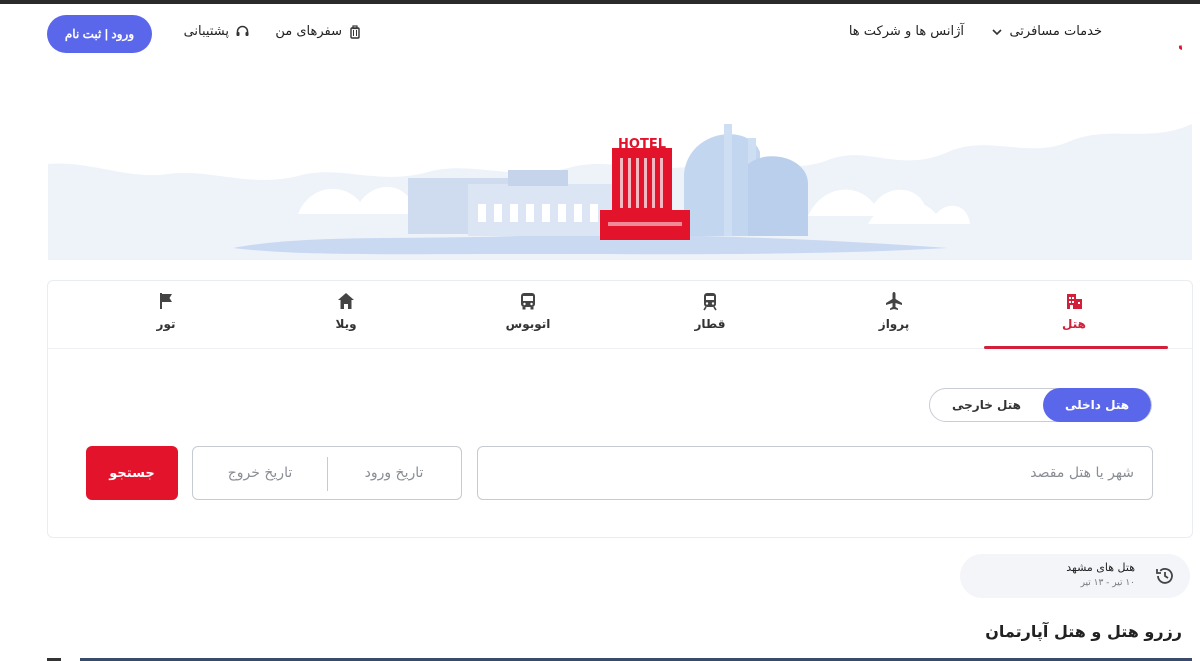 The height and width of the screenshot is (661, 1200). I want to click on nav-support: پشتیبانی, so click(217, 31).